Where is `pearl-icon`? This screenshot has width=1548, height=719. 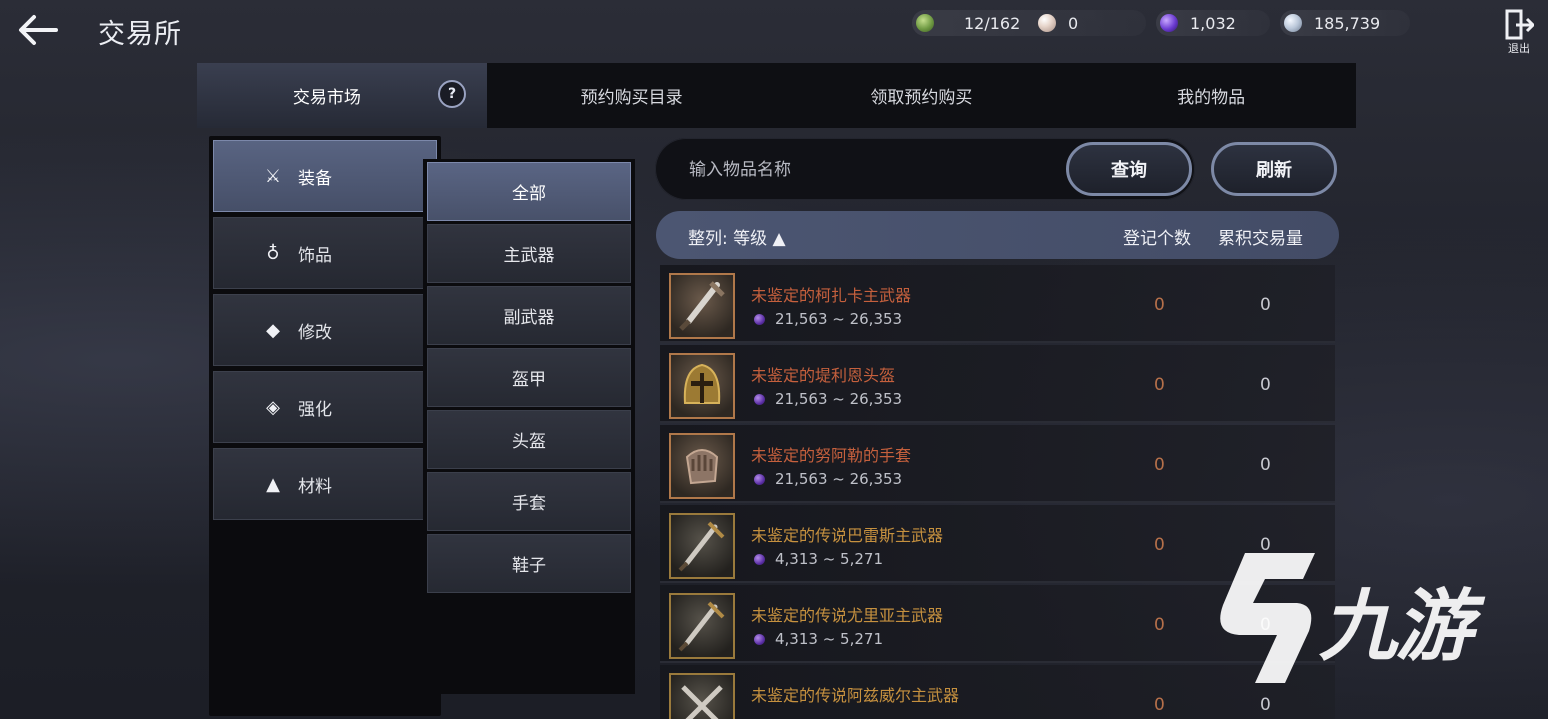
pearl-icon is located at coordinates (1047, 23).